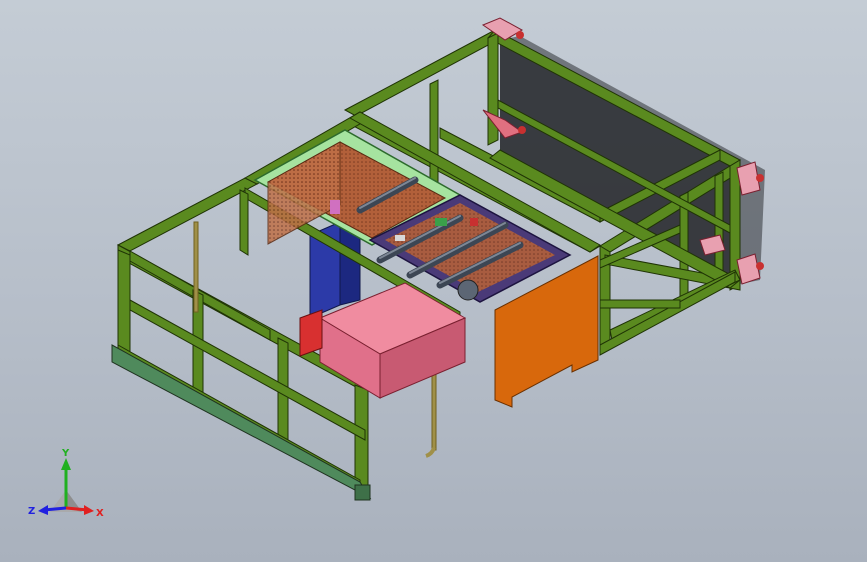  I want to click on pump-motor, so click(468, 290).